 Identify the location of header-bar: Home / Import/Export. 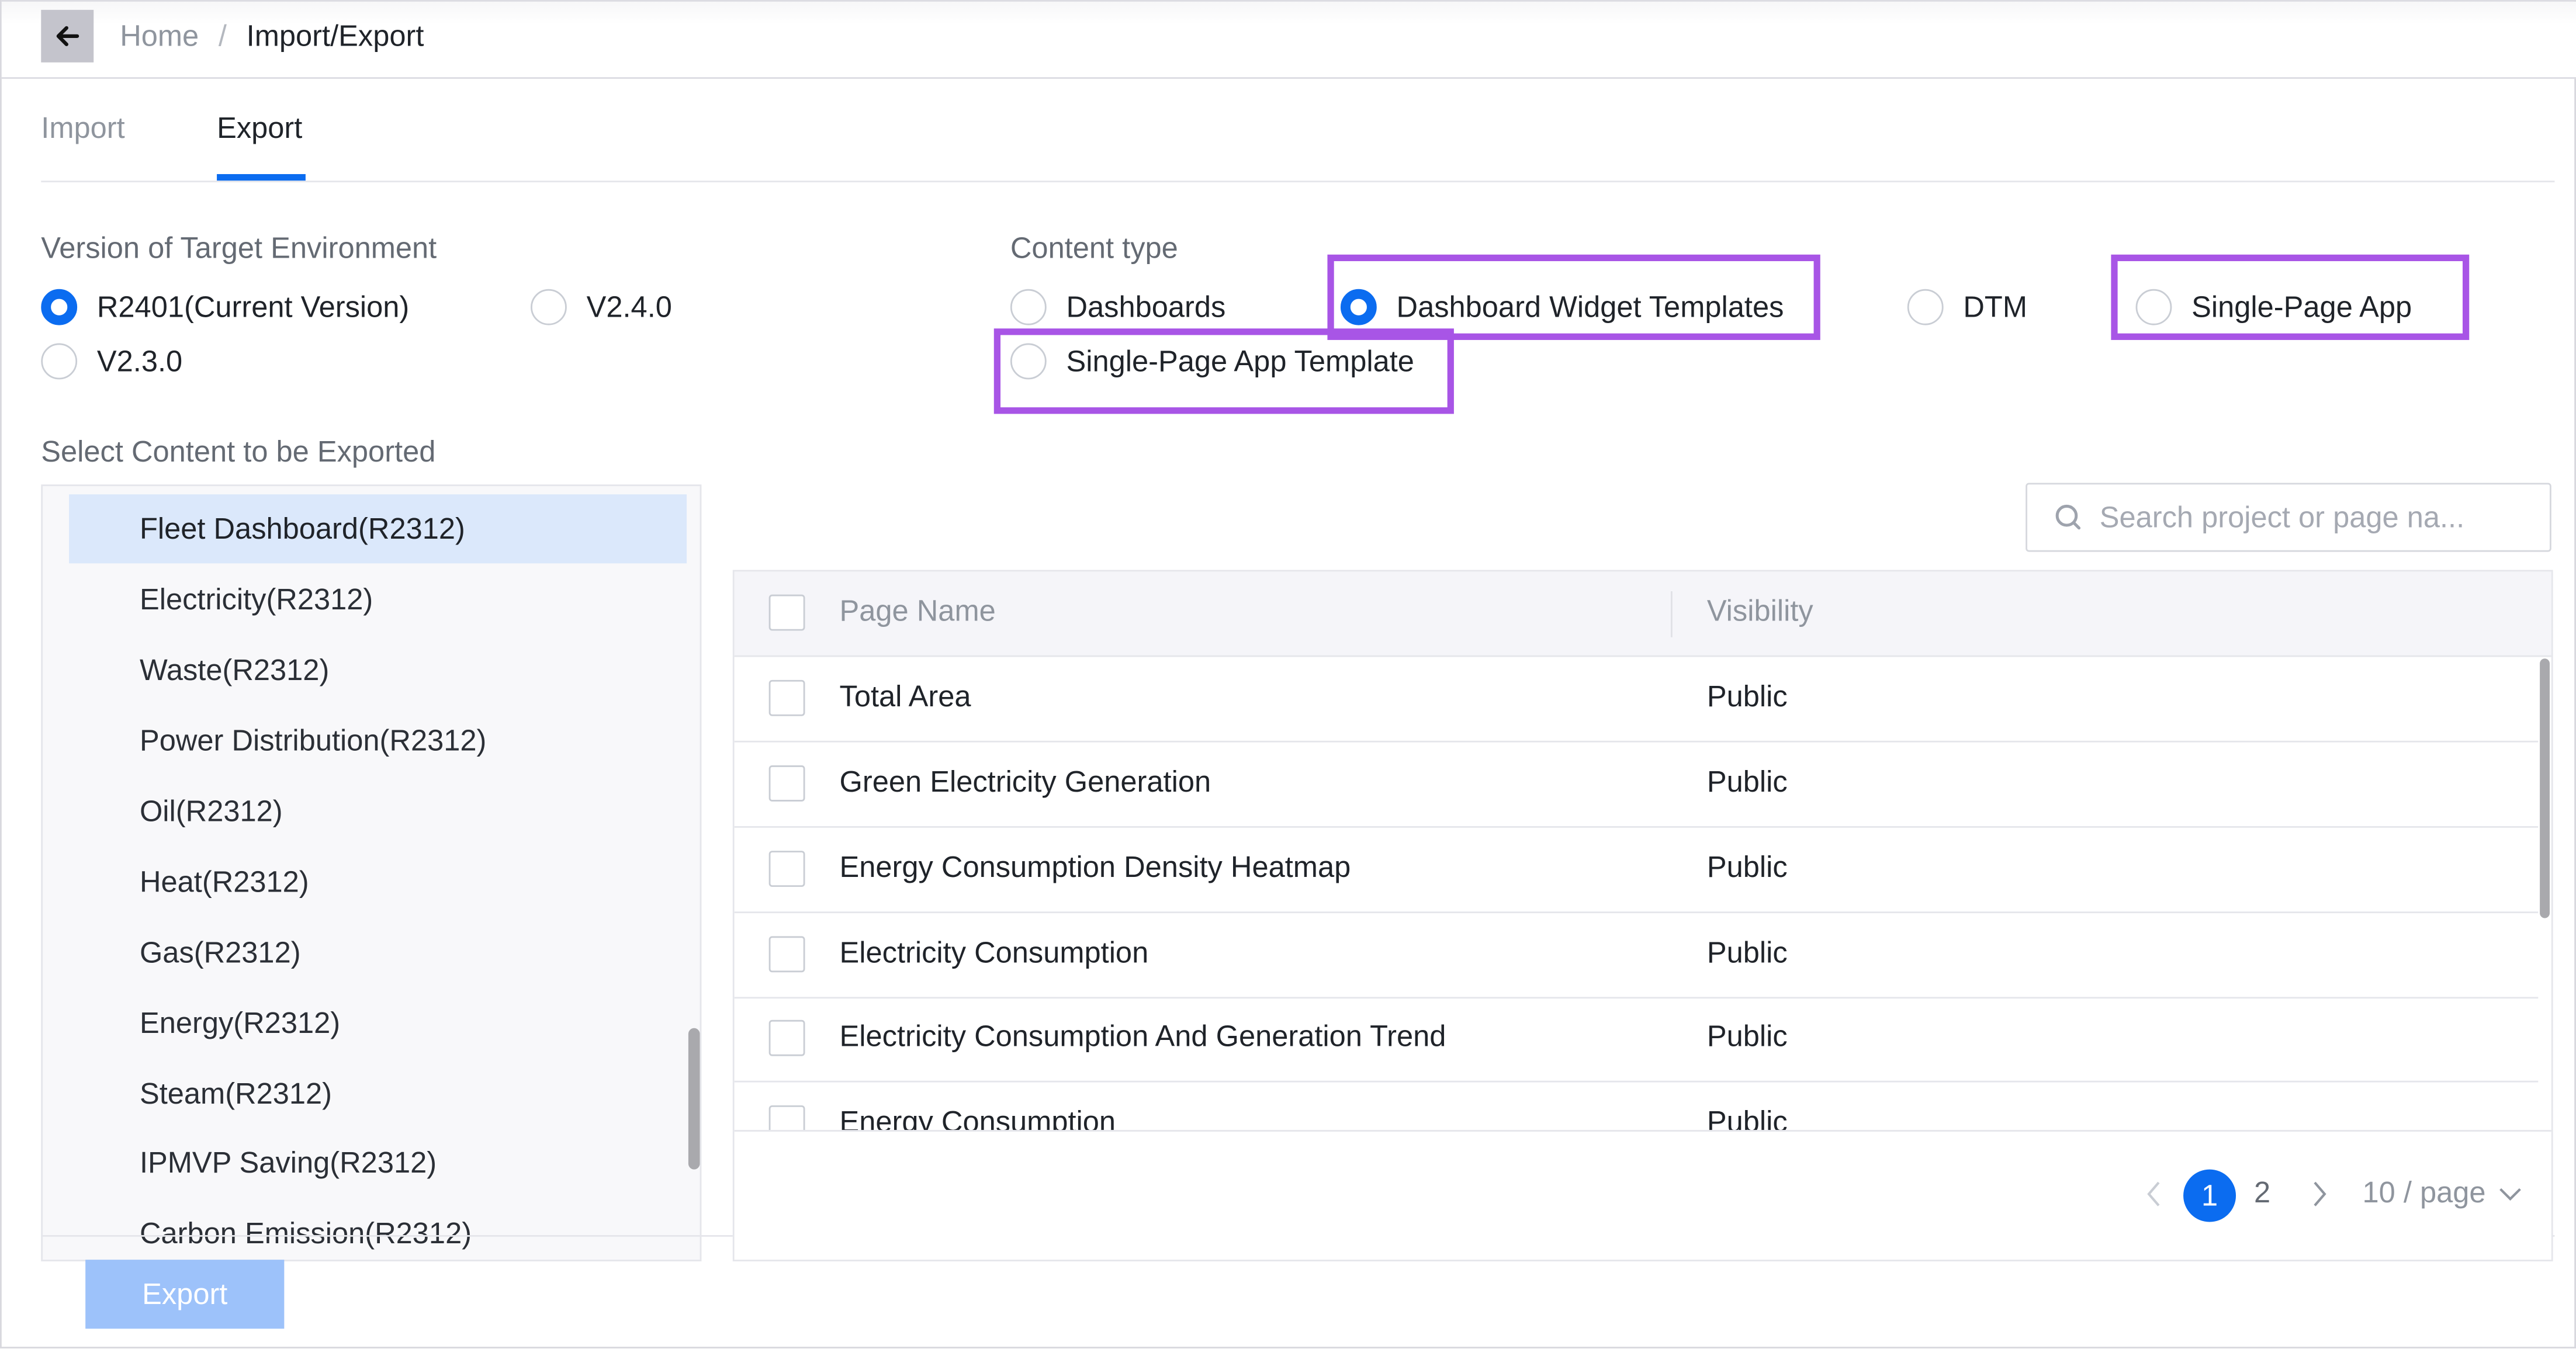
(1288, 39).